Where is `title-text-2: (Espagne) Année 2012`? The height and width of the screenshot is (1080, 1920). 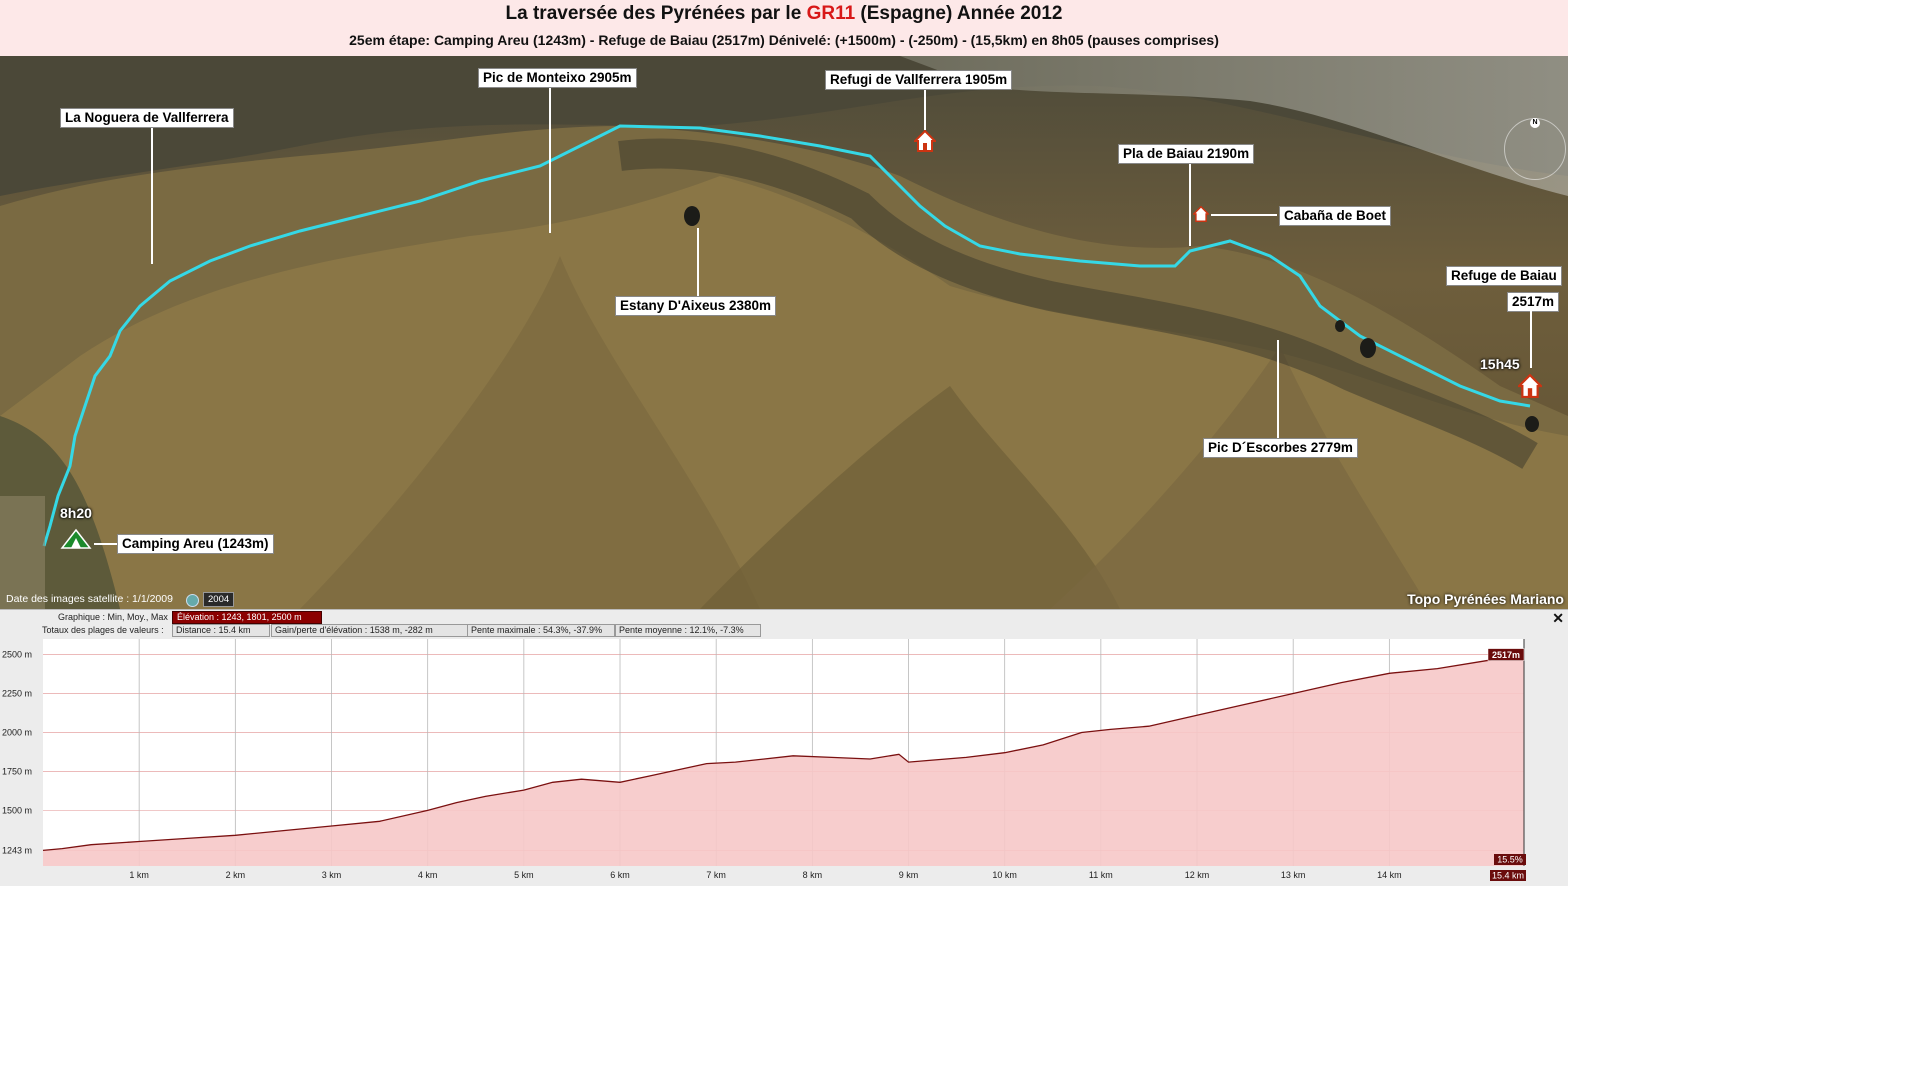
title-text-2: (Espagne) Année 2012 is located at coordinates (959, 13).